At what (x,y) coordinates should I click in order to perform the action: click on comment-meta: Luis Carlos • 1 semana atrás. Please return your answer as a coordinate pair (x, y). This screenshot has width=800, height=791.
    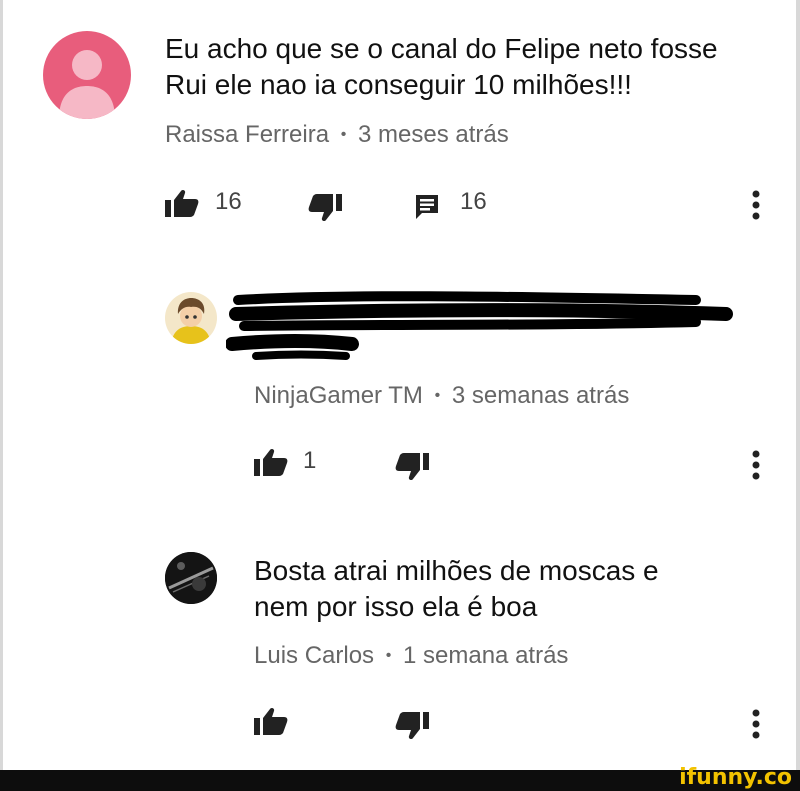
    Looking at the image, I should click on (411, 656).